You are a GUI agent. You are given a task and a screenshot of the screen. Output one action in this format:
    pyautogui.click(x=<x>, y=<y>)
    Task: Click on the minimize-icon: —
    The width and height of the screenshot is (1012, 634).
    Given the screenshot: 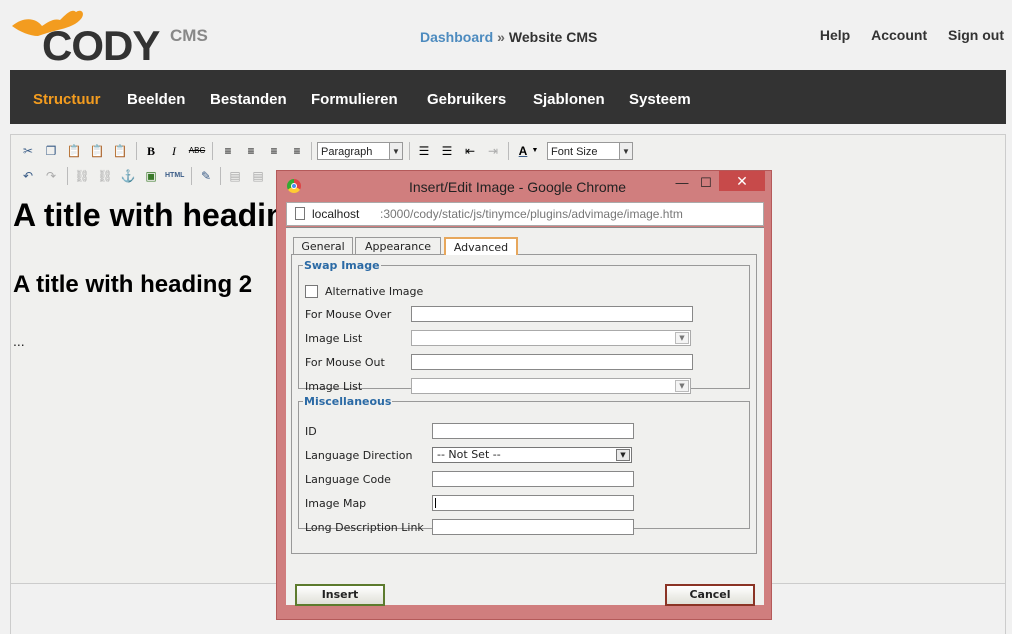 What is the action you would take?
    pyautogui.click(x=682, y=183)
    